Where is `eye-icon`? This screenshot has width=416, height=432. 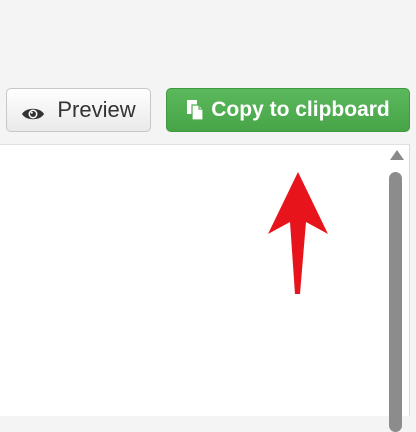
eye-icon is located at coordinates (33, 111).